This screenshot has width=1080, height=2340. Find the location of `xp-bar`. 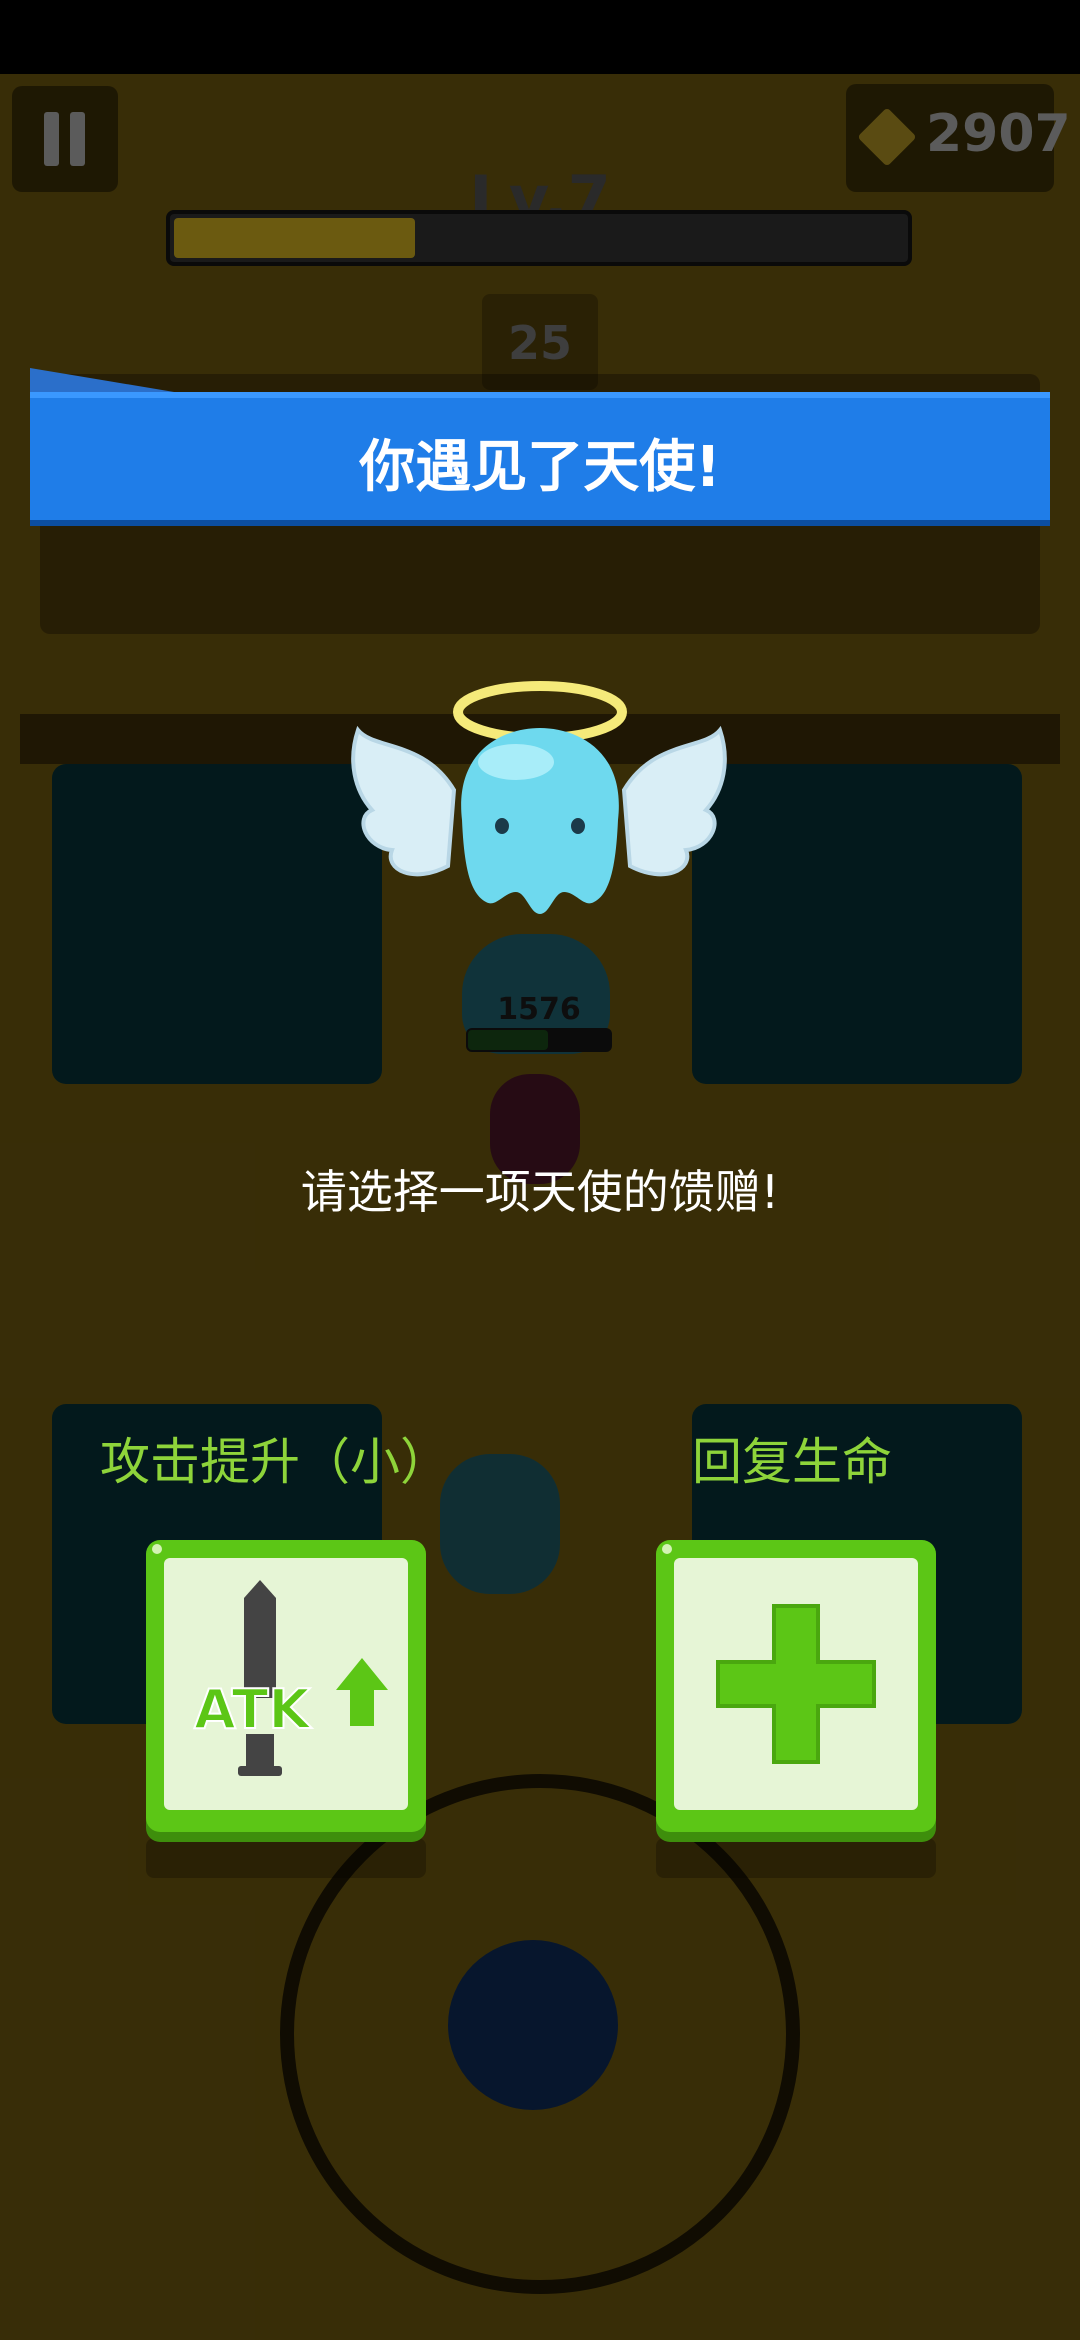

xp-bar is located at coordinates (539, 238).